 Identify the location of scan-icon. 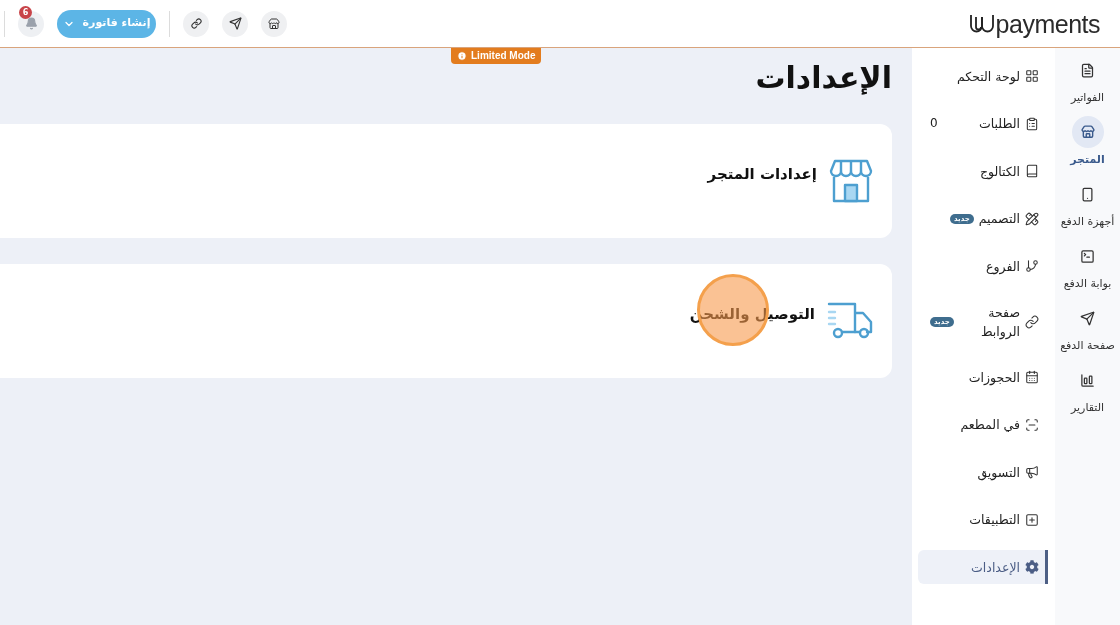
(1032, 424).